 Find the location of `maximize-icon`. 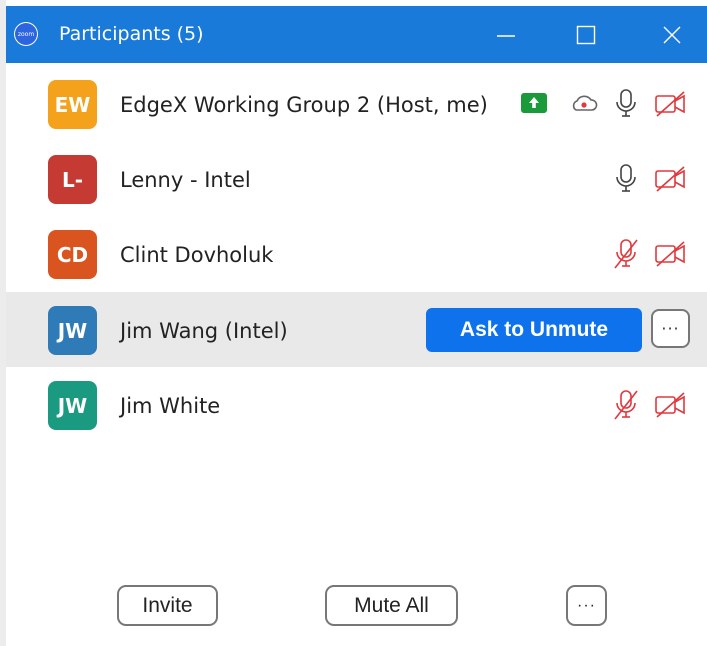

maximize-icon is located at coordinates (586, 34).